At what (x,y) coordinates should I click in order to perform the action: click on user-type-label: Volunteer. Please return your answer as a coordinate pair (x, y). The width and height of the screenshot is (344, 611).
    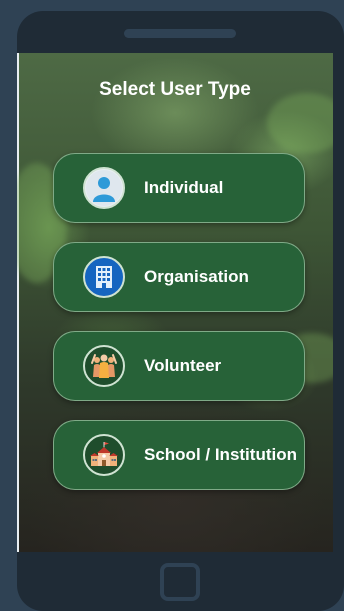
    Looking at the image, I should click on (183, 365).